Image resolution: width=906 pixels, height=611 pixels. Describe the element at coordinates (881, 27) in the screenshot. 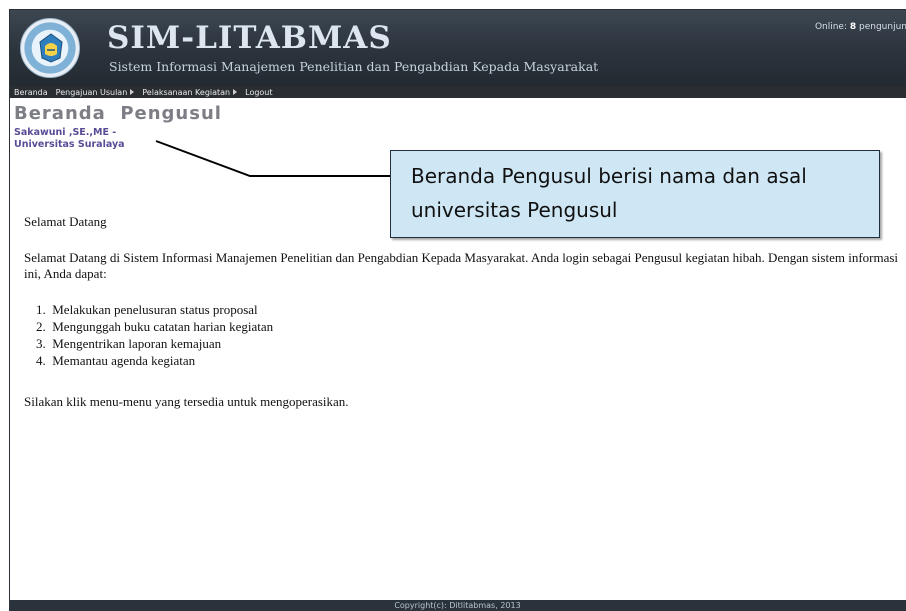

I see `online-suffix: pengunjun` at that location.